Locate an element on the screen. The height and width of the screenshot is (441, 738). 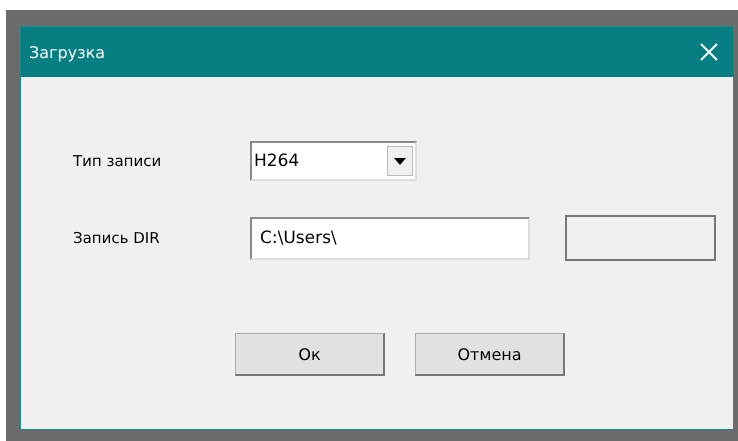
window-title: Загрузка is located at coordinates (67, 52).